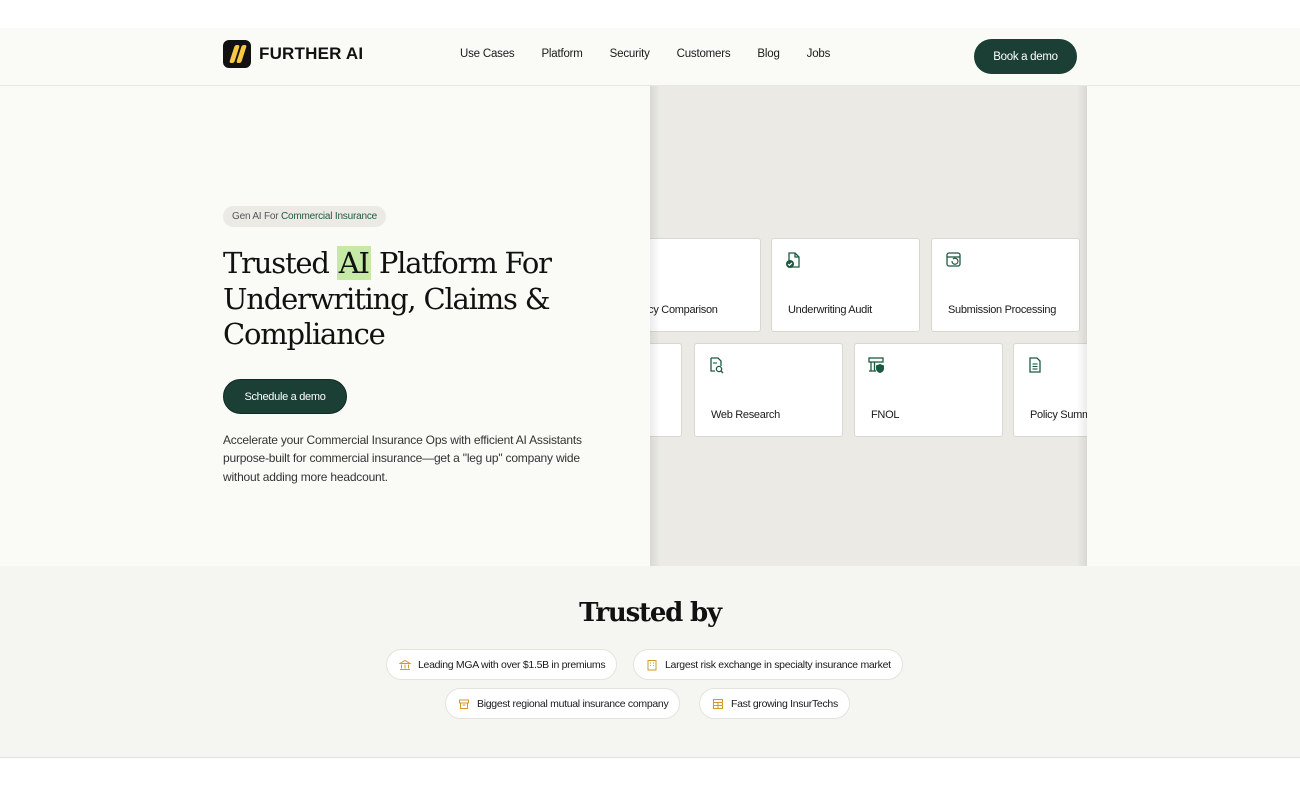  Describe the element at coordinates (1005, 285) in the screenshot. I see `card-submission-processing: Submission Processing` at that location.